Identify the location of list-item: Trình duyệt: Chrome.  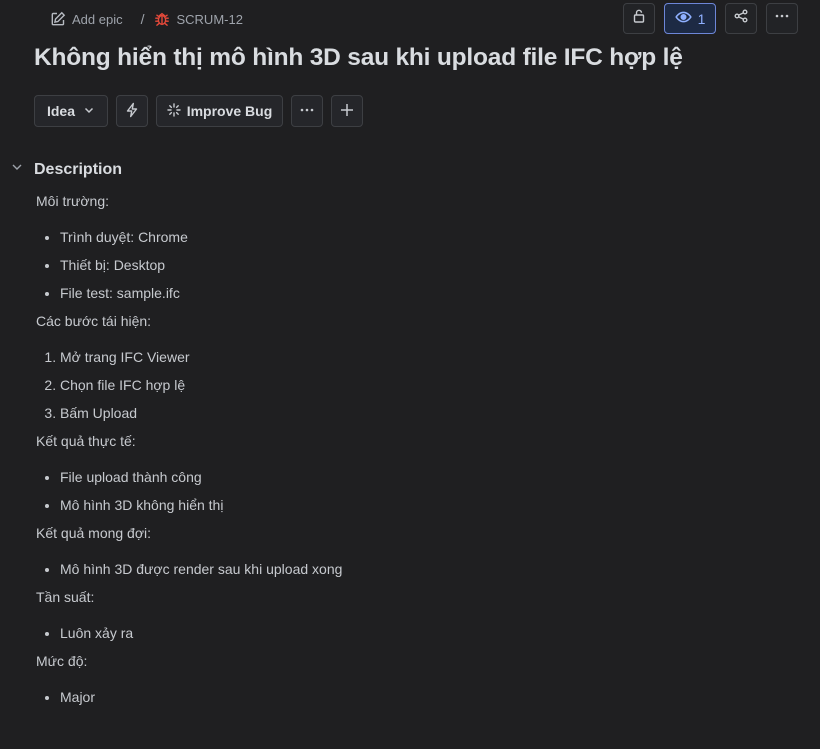
(428, 237).